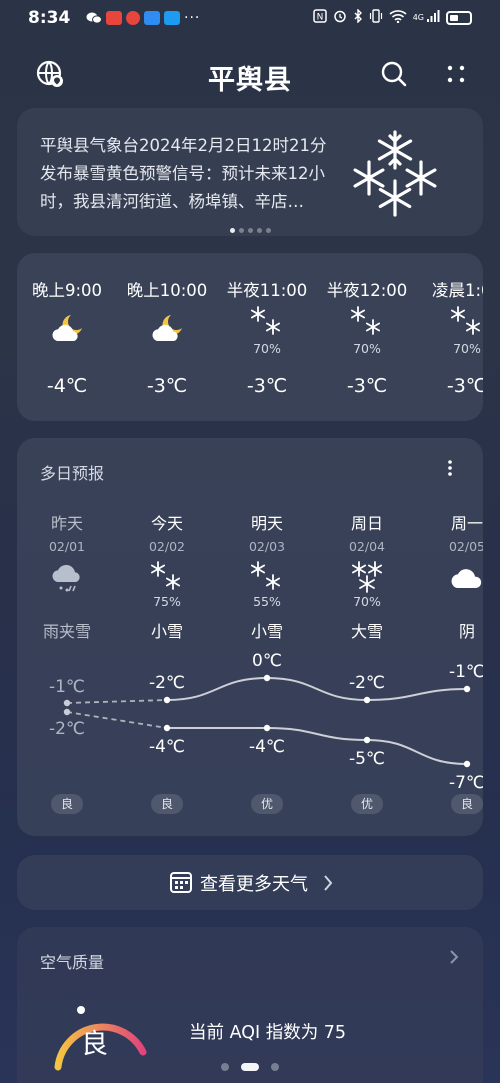 The height and width of the screenshot is (1083, 500). I want to click on hourly-time: 晚上10:00, so click(167, 290).